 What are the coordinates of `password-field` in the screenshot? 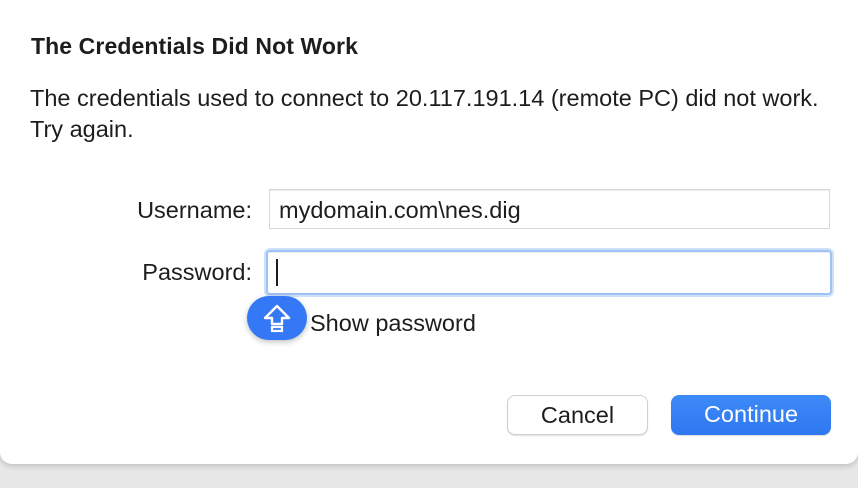 It's located at (549, 272).